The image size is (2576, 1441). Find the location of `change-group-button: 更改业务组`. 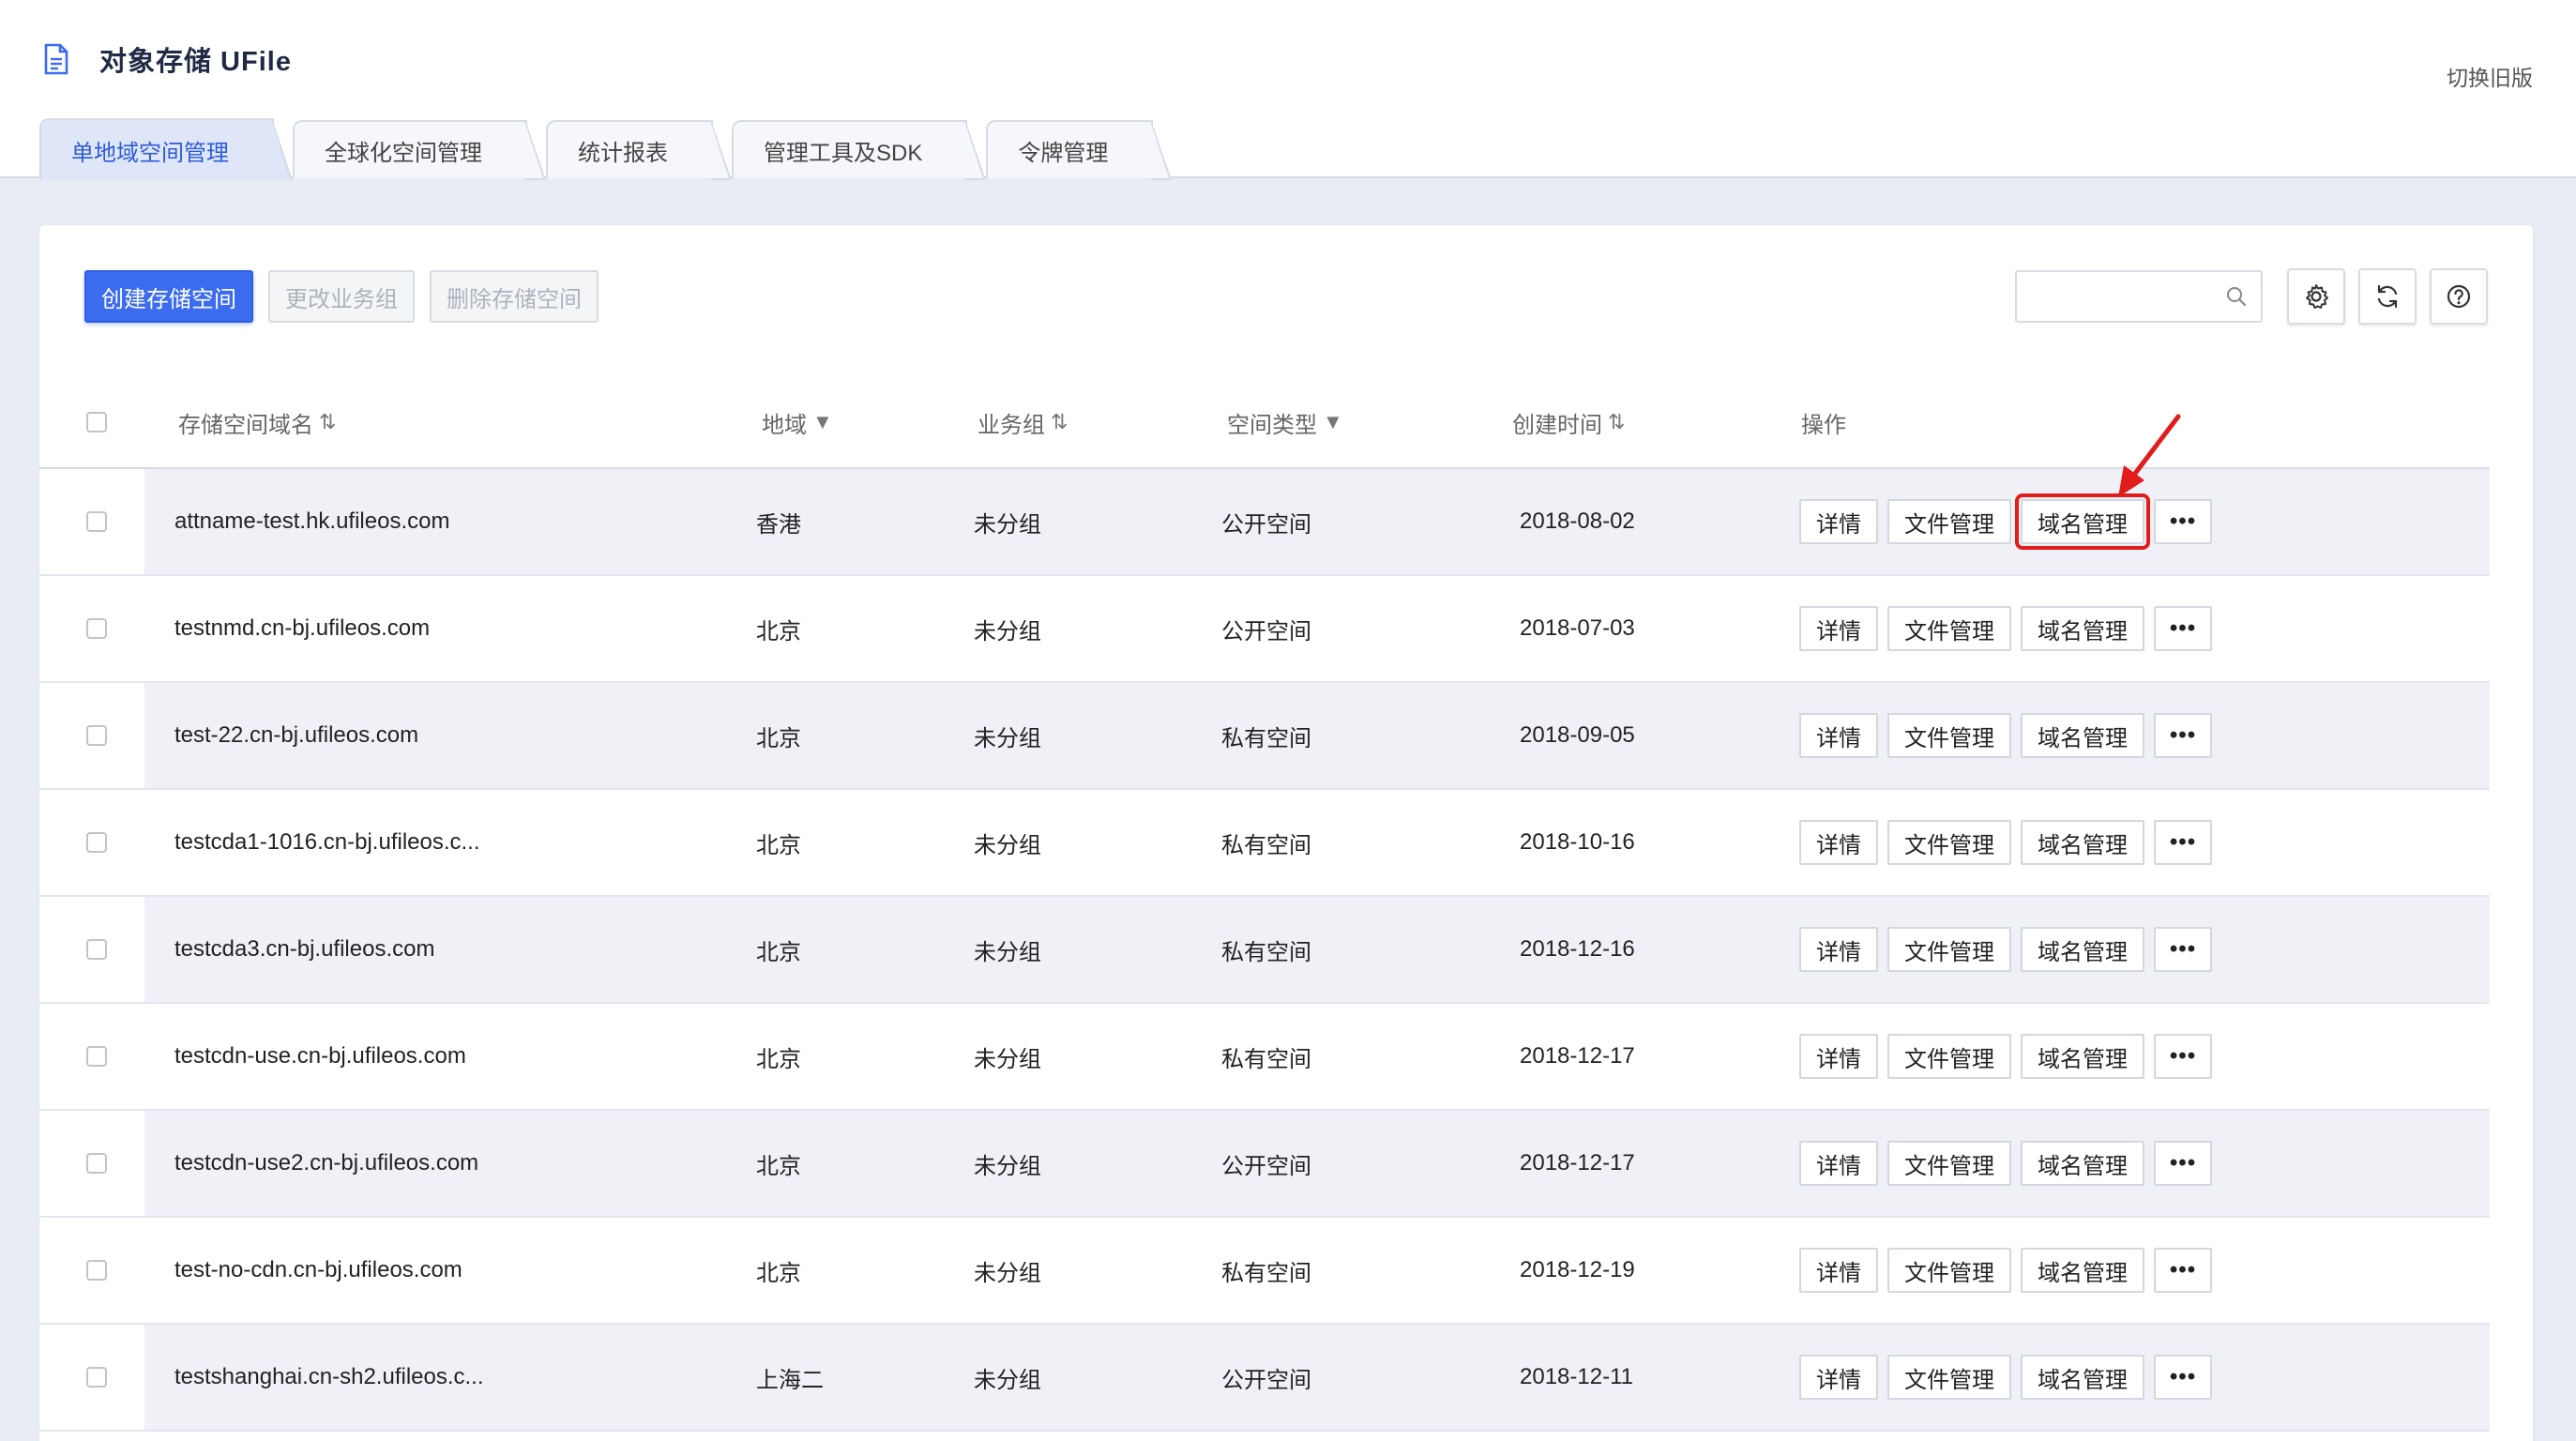

change-group-button: 更改业务组 is located at coordinates (341, 296).